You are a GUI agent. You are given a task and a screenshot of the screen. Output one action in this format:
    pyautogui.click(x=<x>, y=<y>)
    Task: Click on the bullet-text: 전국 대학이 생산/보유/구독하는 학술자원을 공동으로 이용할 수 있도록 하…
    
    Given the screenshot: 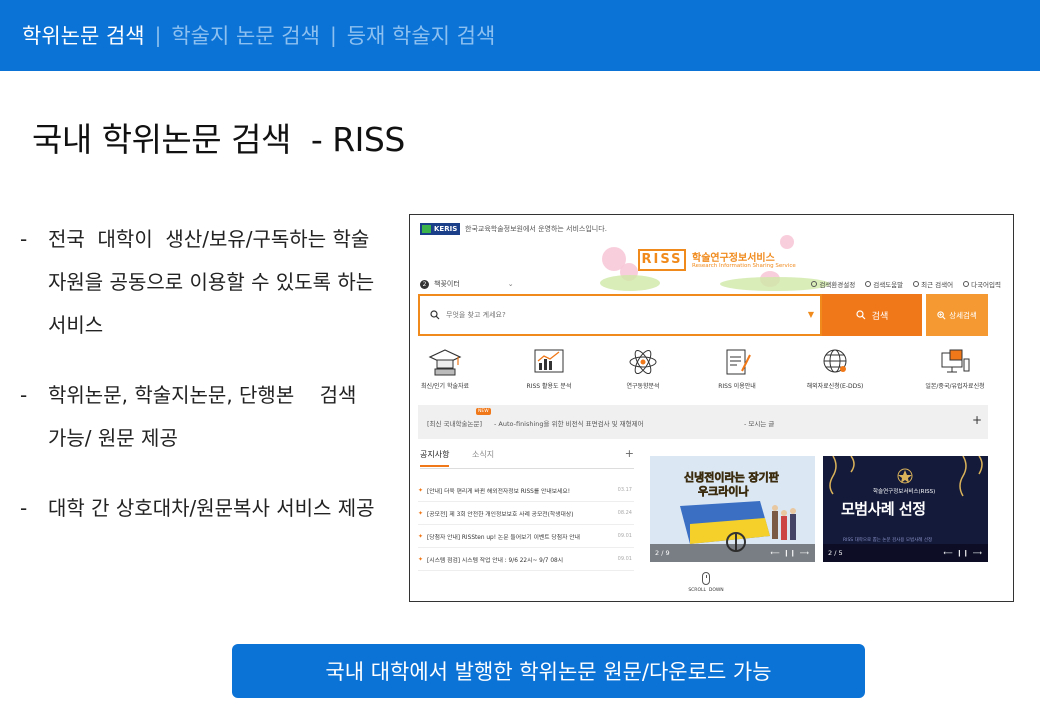 What is the action you would take?
    pyautogui.click(x=214, y=282)
    